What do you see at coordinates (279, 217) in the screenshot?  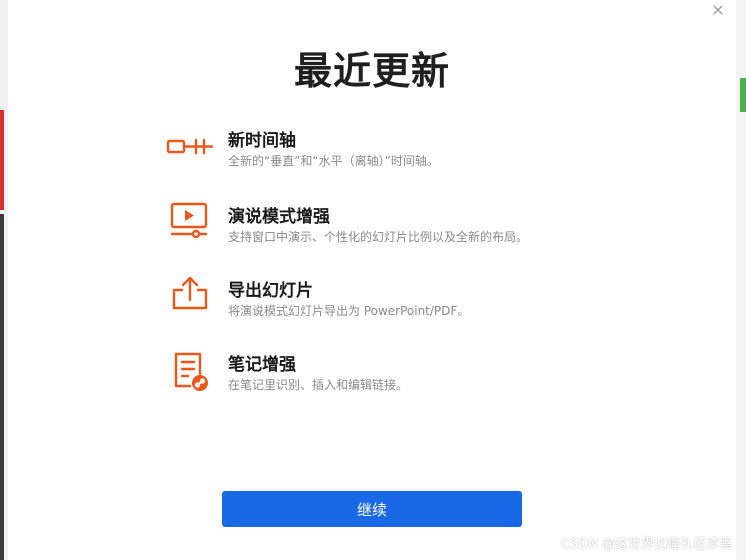 I see `feature-name: 演说模式增强` at bounding box center [279, 217].